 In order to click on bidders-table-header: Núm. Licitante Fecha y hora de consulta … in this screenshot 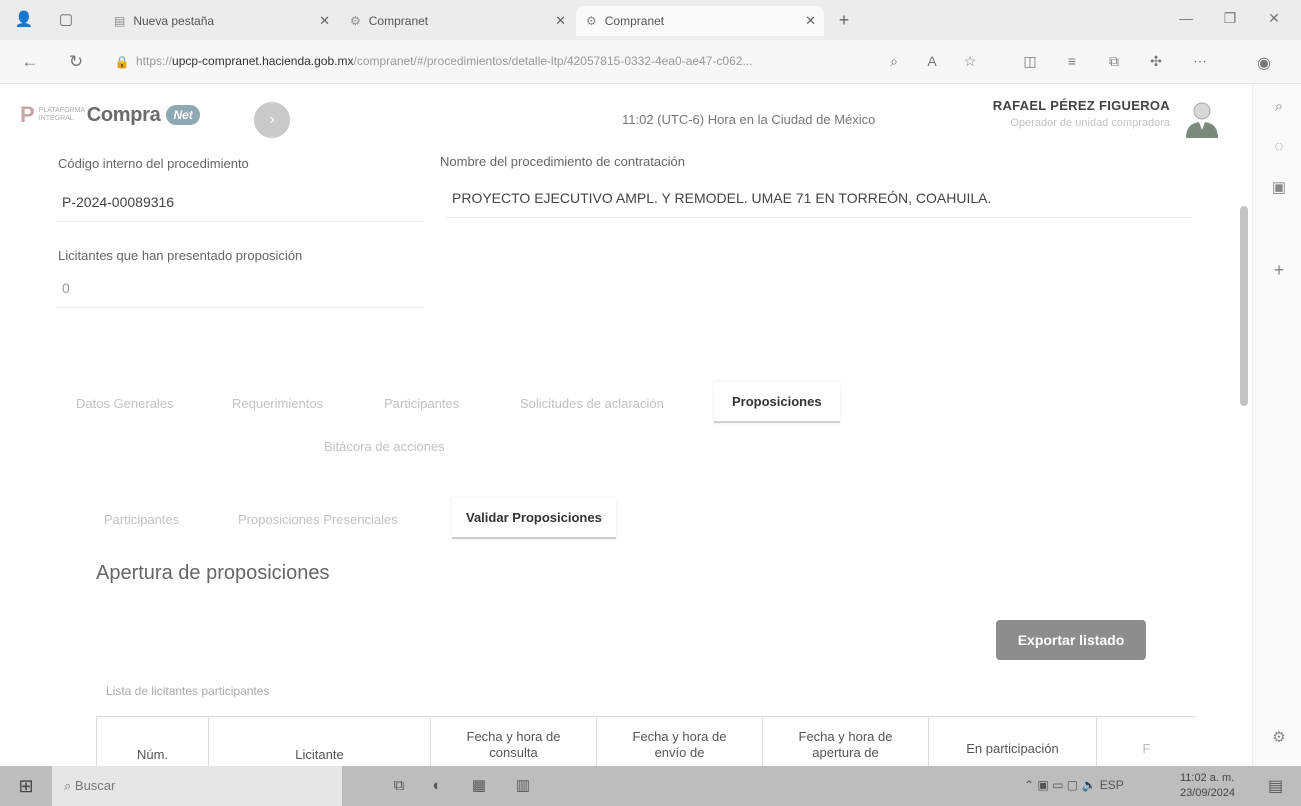, I will do `click(646, 741)`.